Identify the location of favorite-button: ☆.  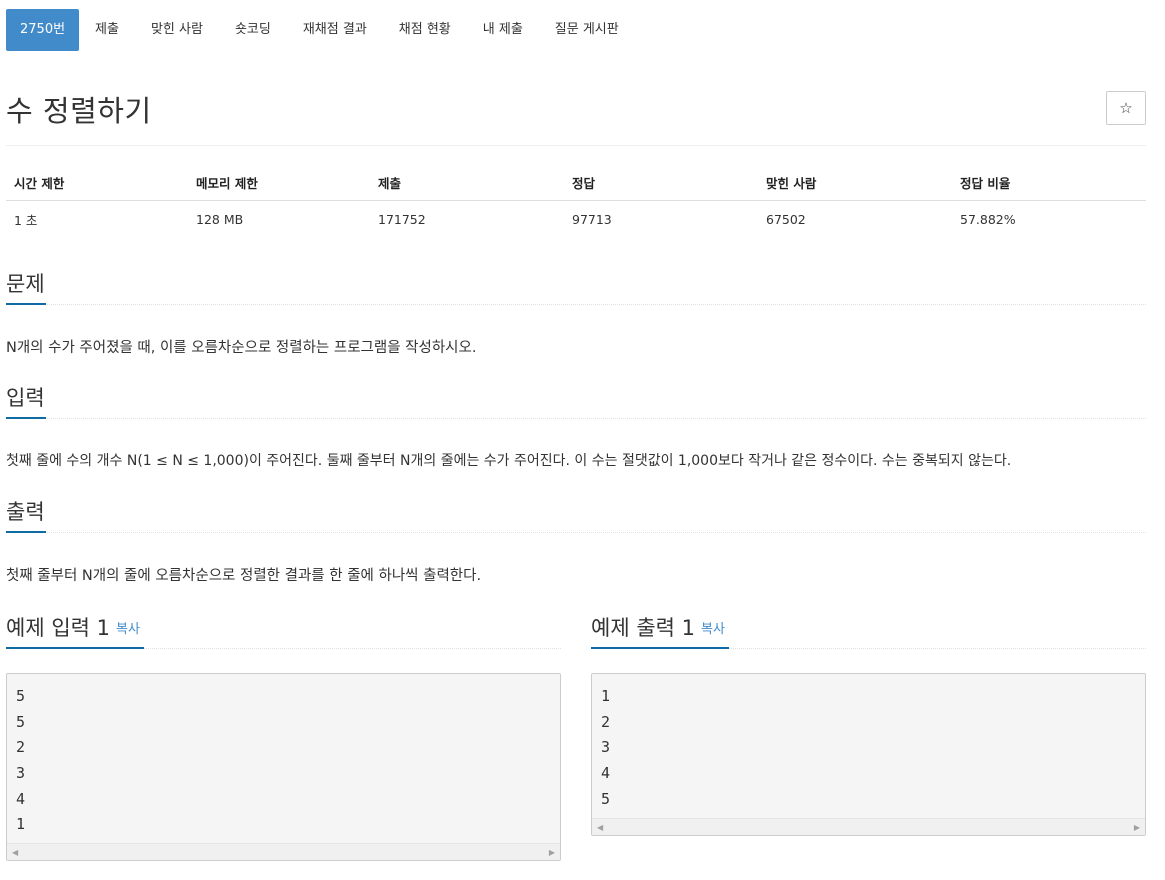
(1126, 108).